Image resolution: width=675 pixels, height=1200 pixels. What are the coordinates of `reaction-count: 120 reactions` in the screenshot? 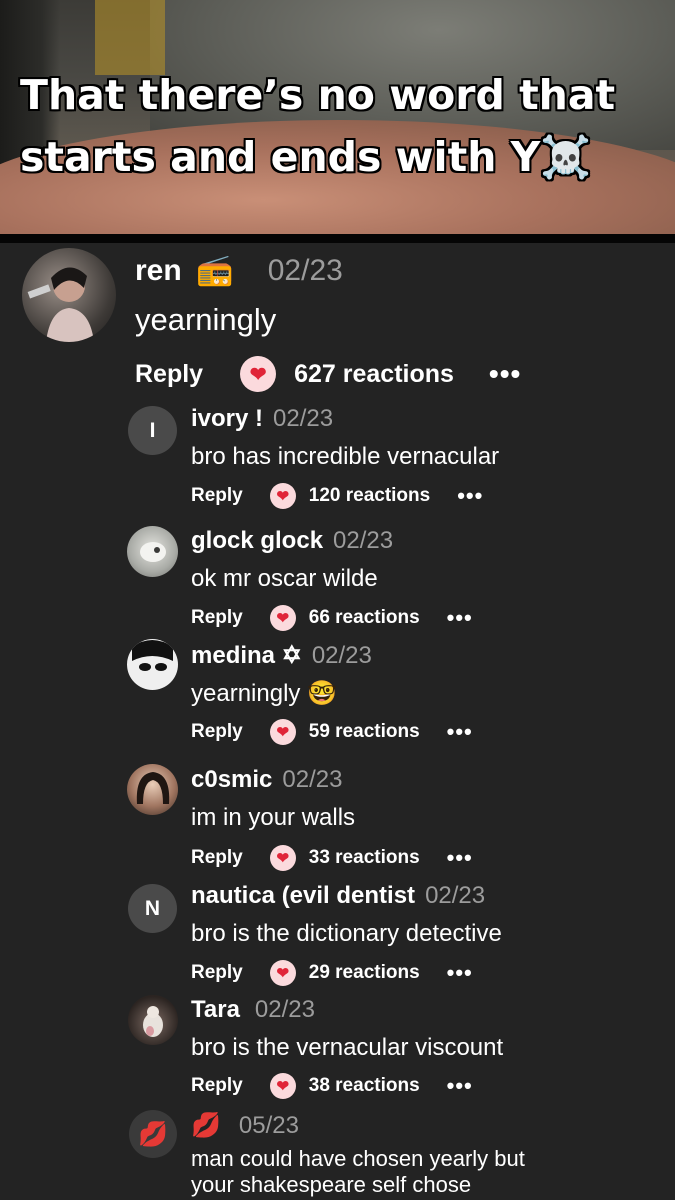 It's located at (369, 496).